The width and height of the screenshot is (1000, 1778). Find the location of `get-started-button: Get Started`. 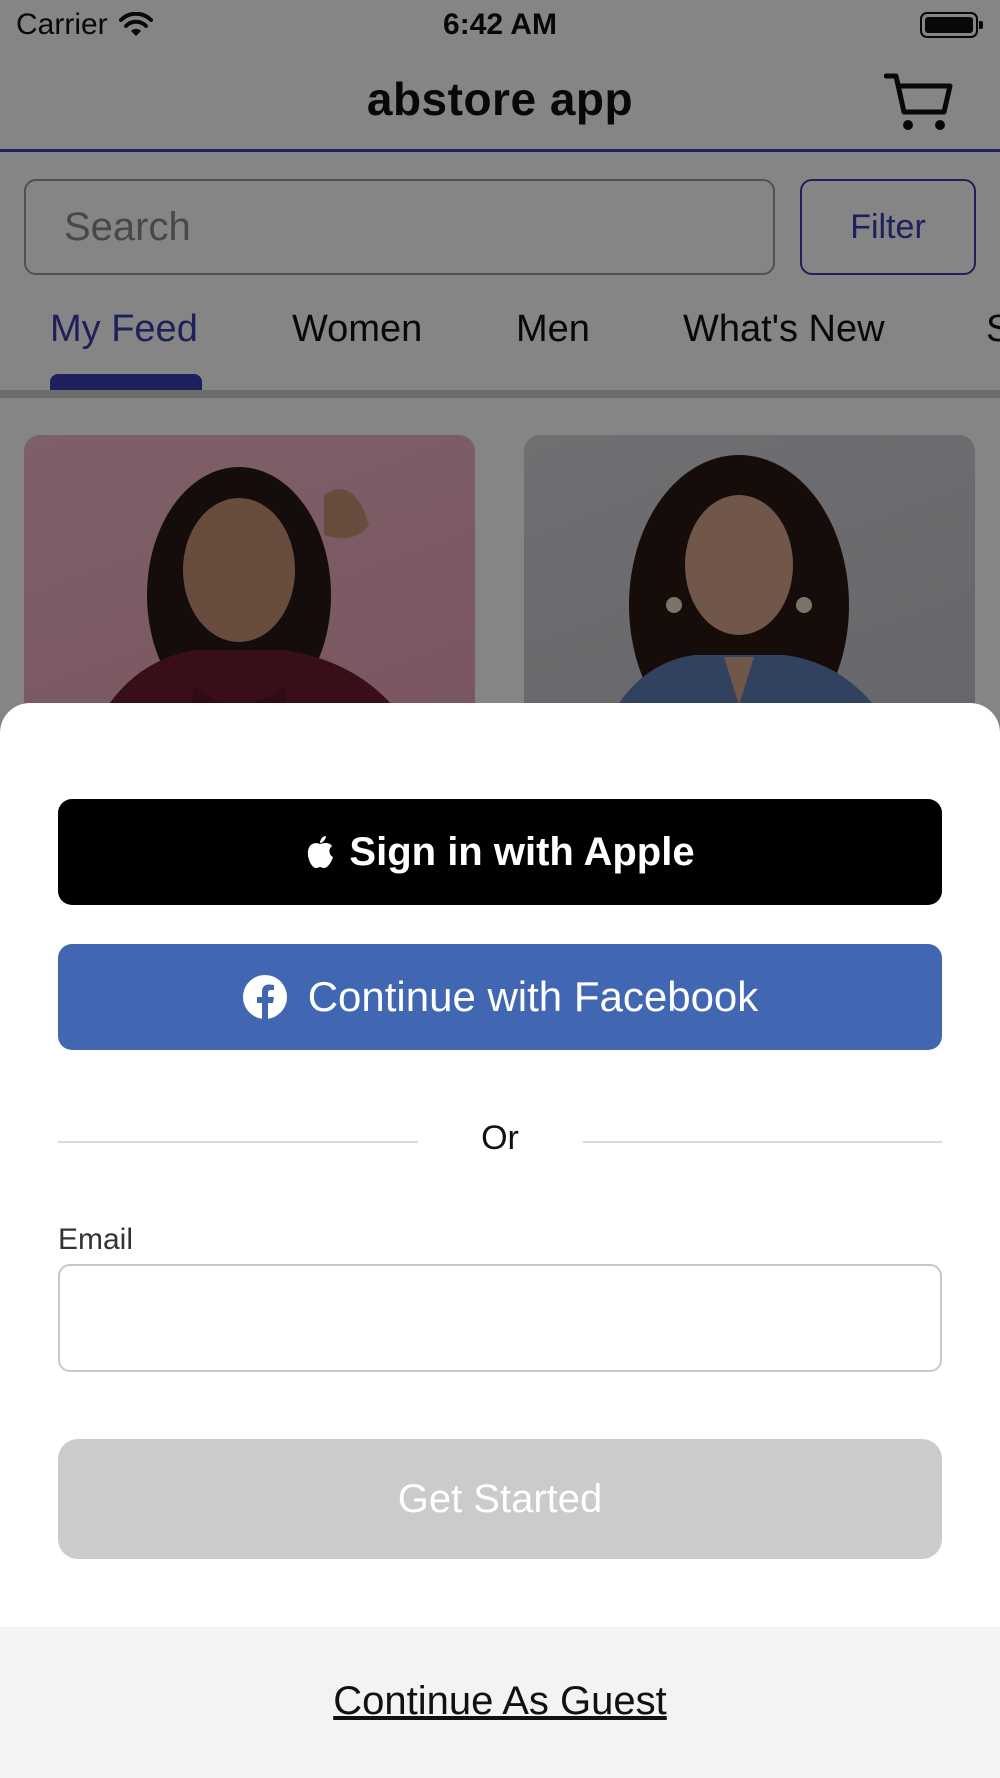

get-started-button: Get Started is located at coordinates (500, 1499).